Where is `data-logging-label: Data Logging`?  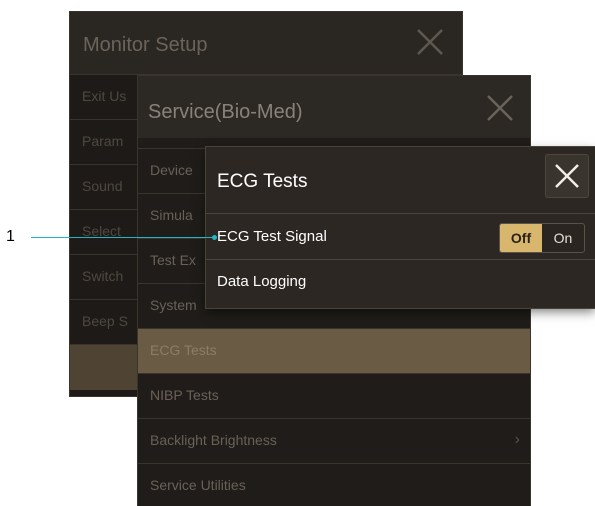
data-logging-label: Data Logging is located at coordinates (262, 281).